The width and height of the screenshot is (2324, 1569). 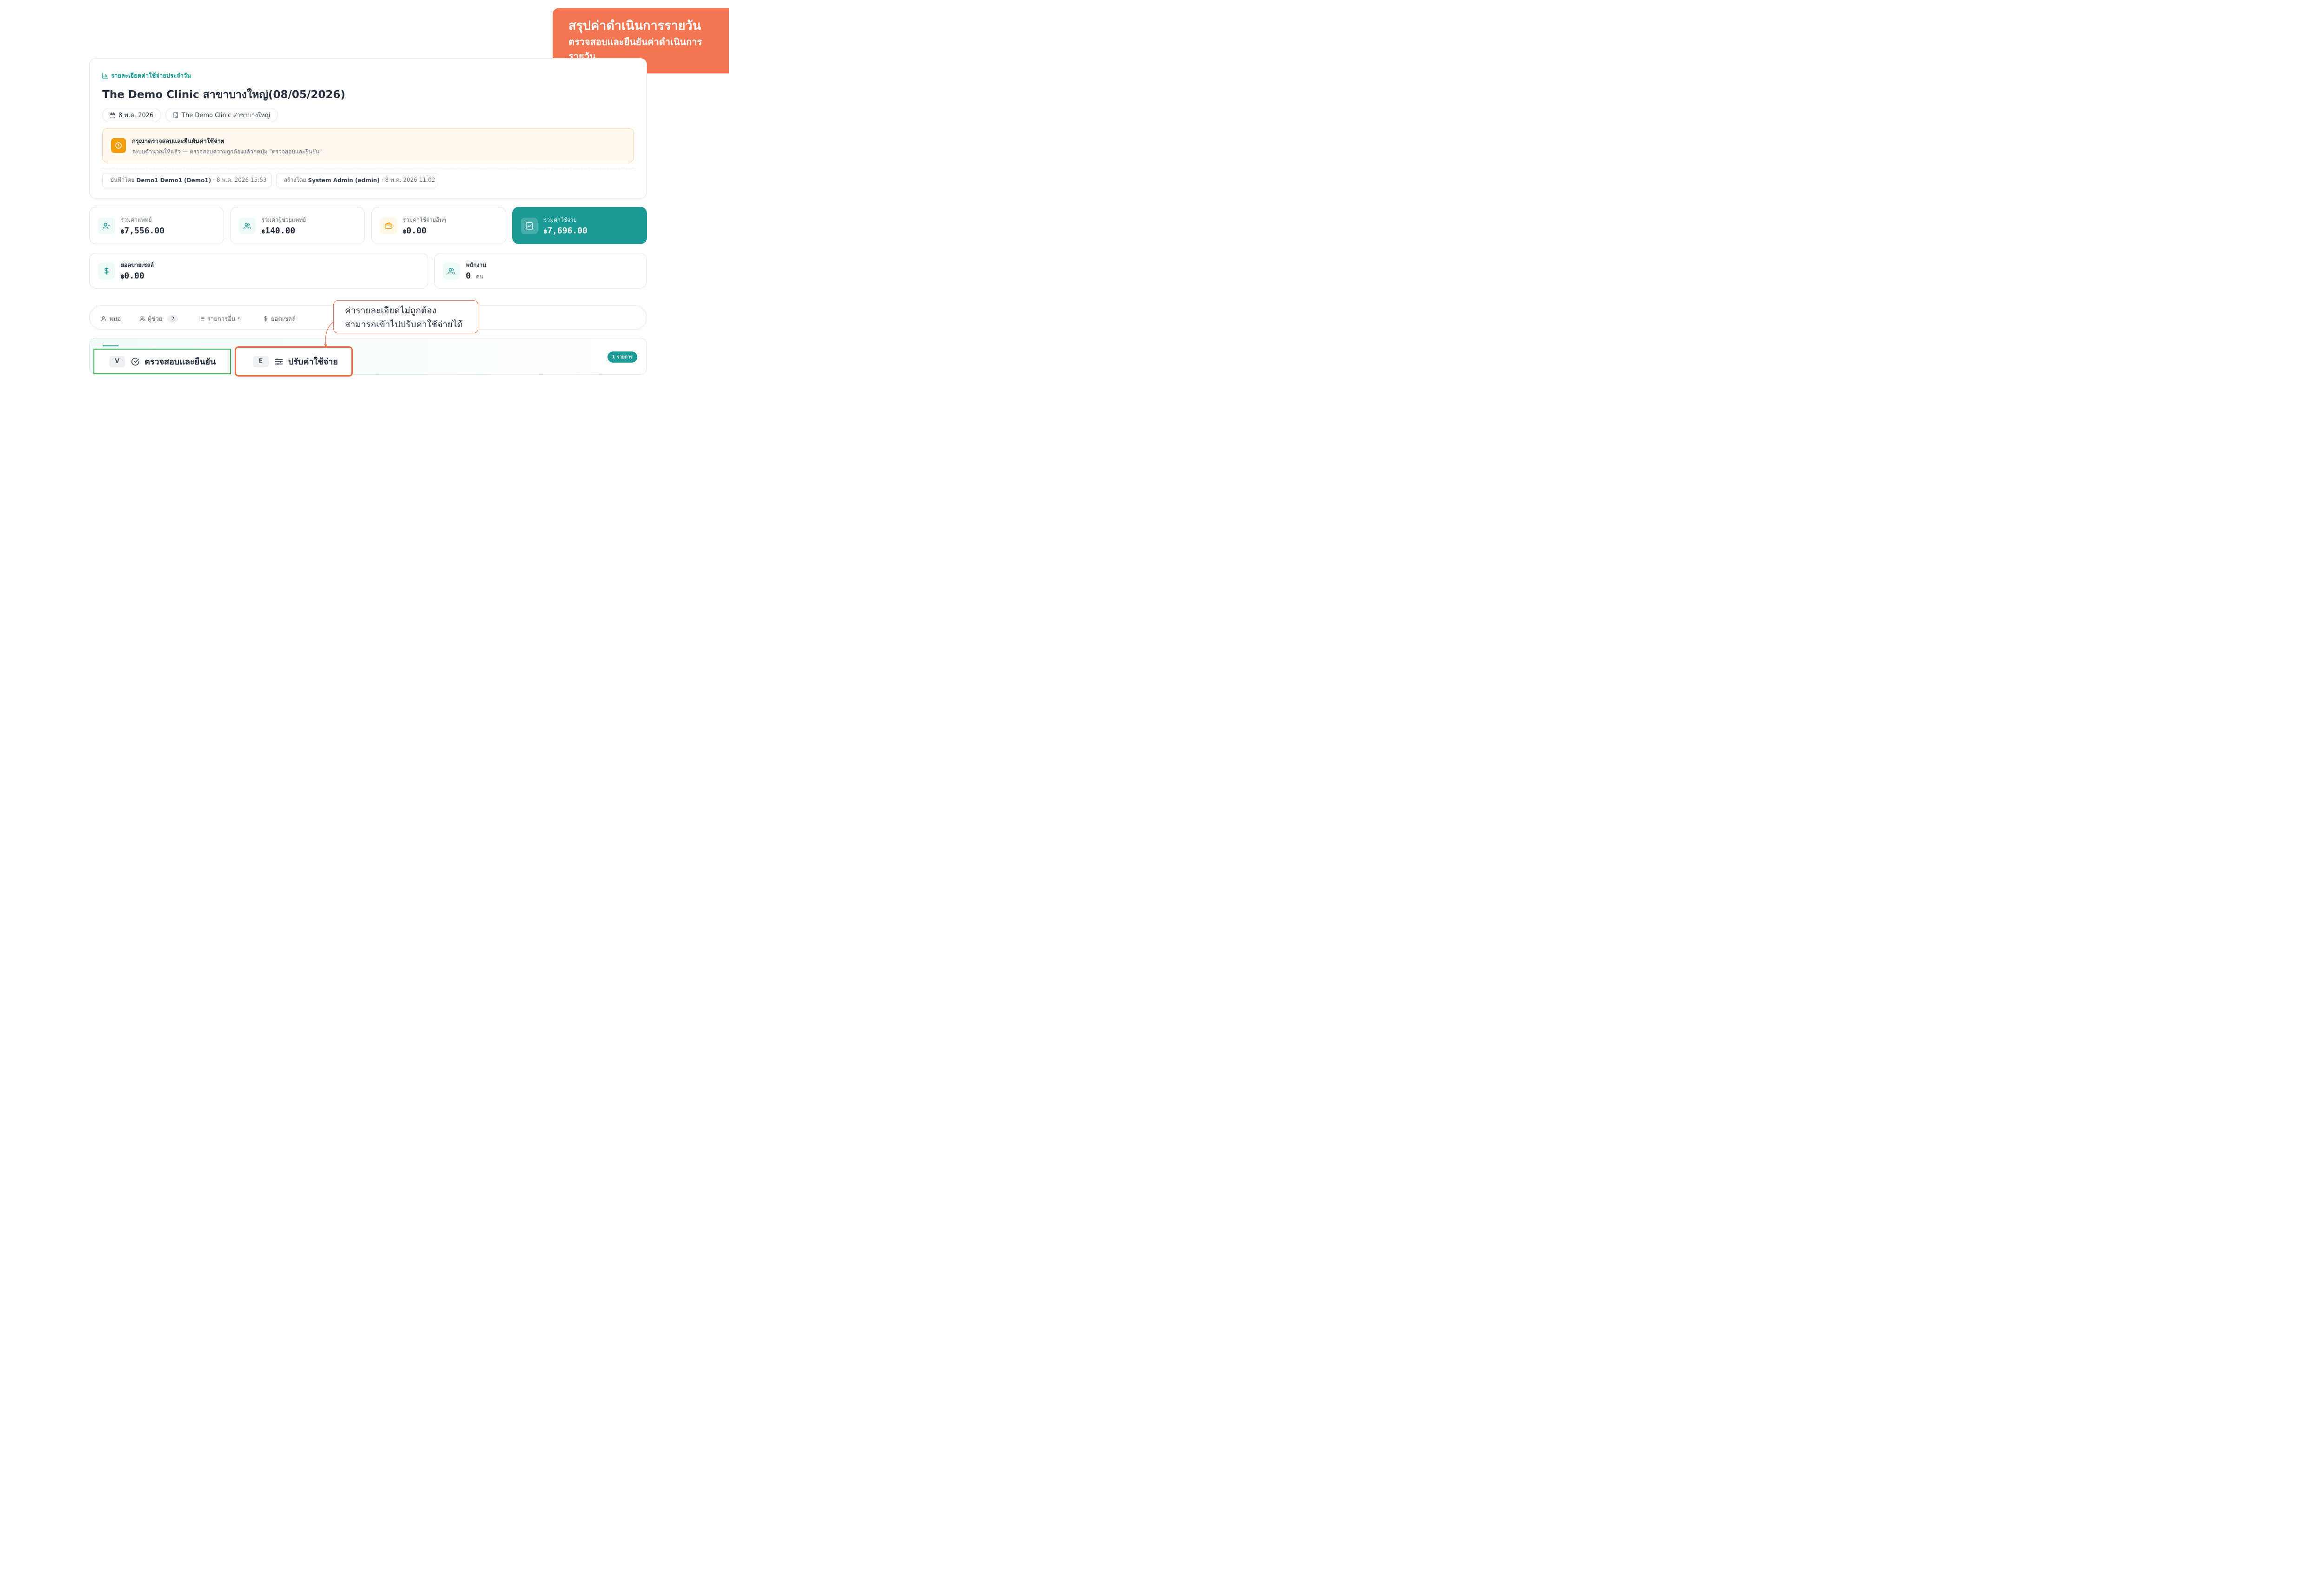 I want to click on adjust-expense-button: E ปรับค่าใช้จ่าย, so click(x=294, y=362).